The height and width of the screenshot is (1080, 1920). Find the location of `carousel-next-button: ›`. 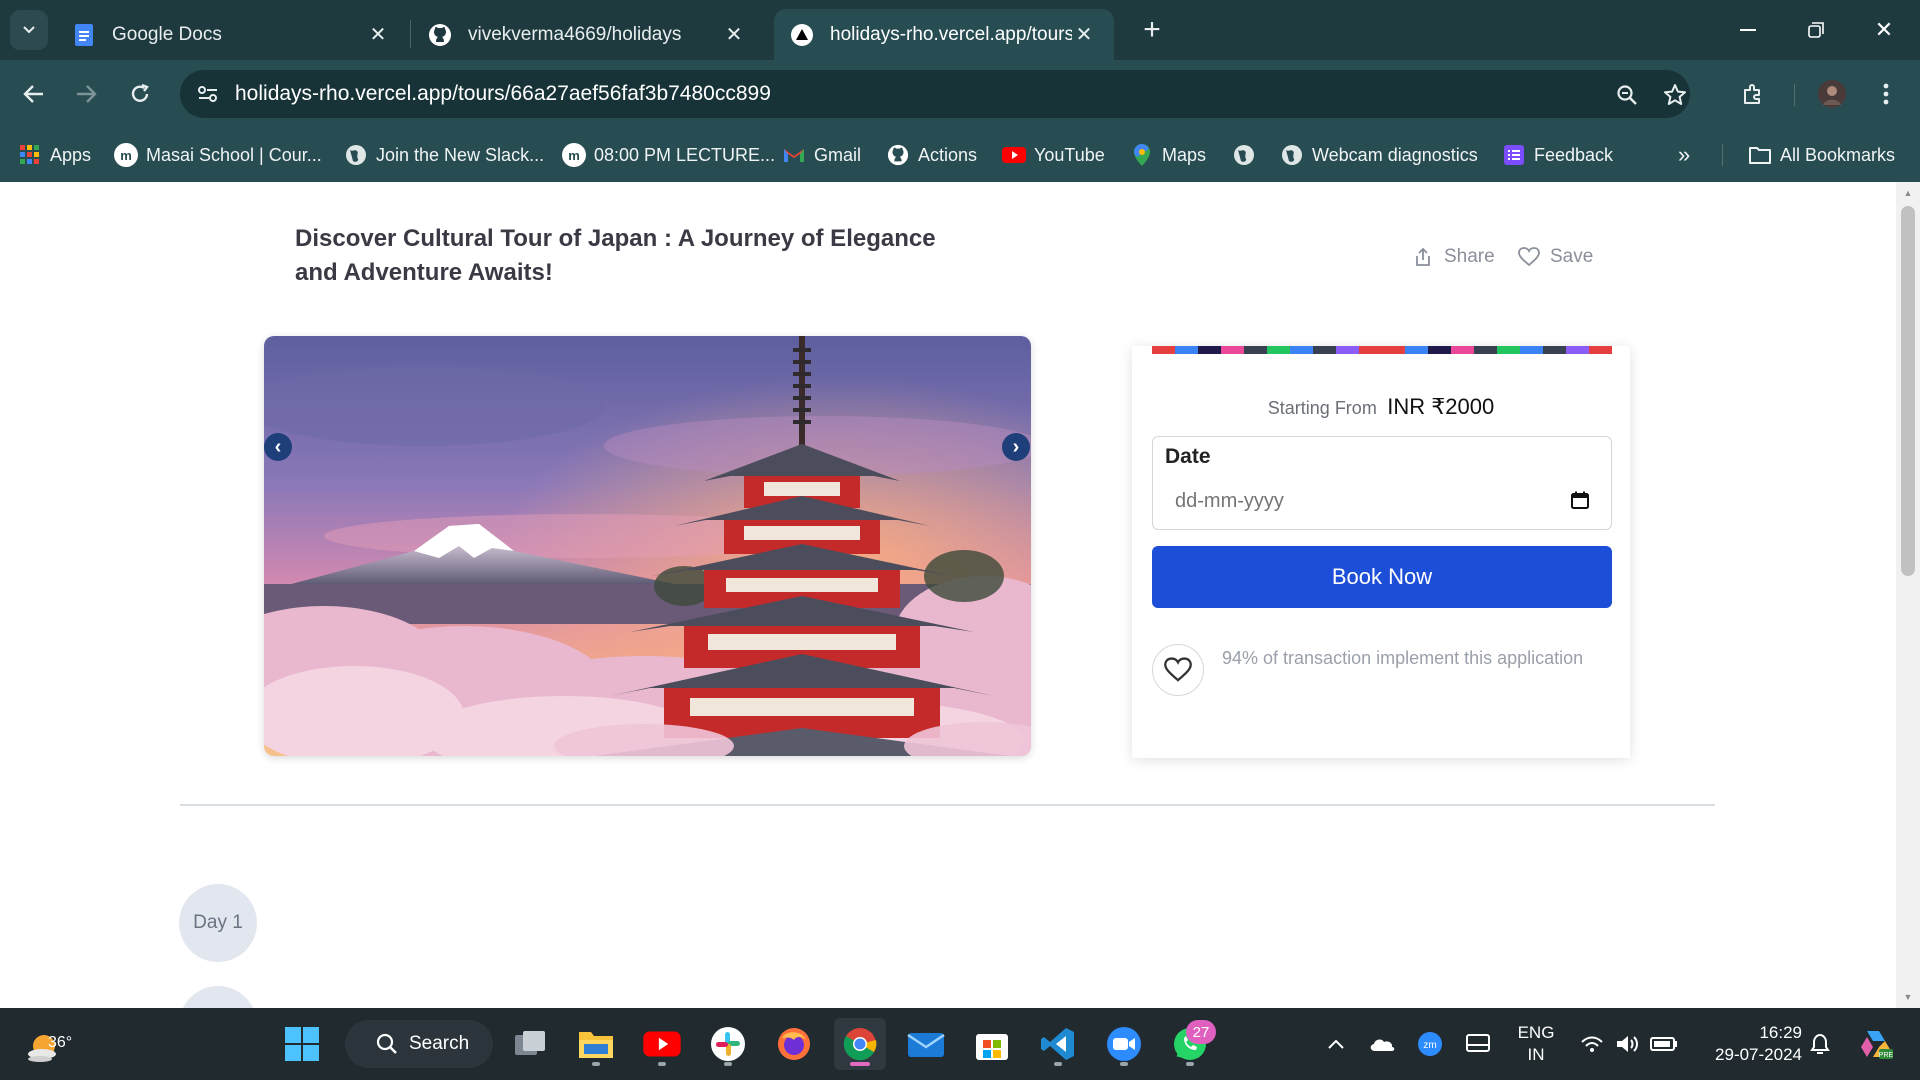

carousel-next-button: › is located at coordinates (1016, 447).